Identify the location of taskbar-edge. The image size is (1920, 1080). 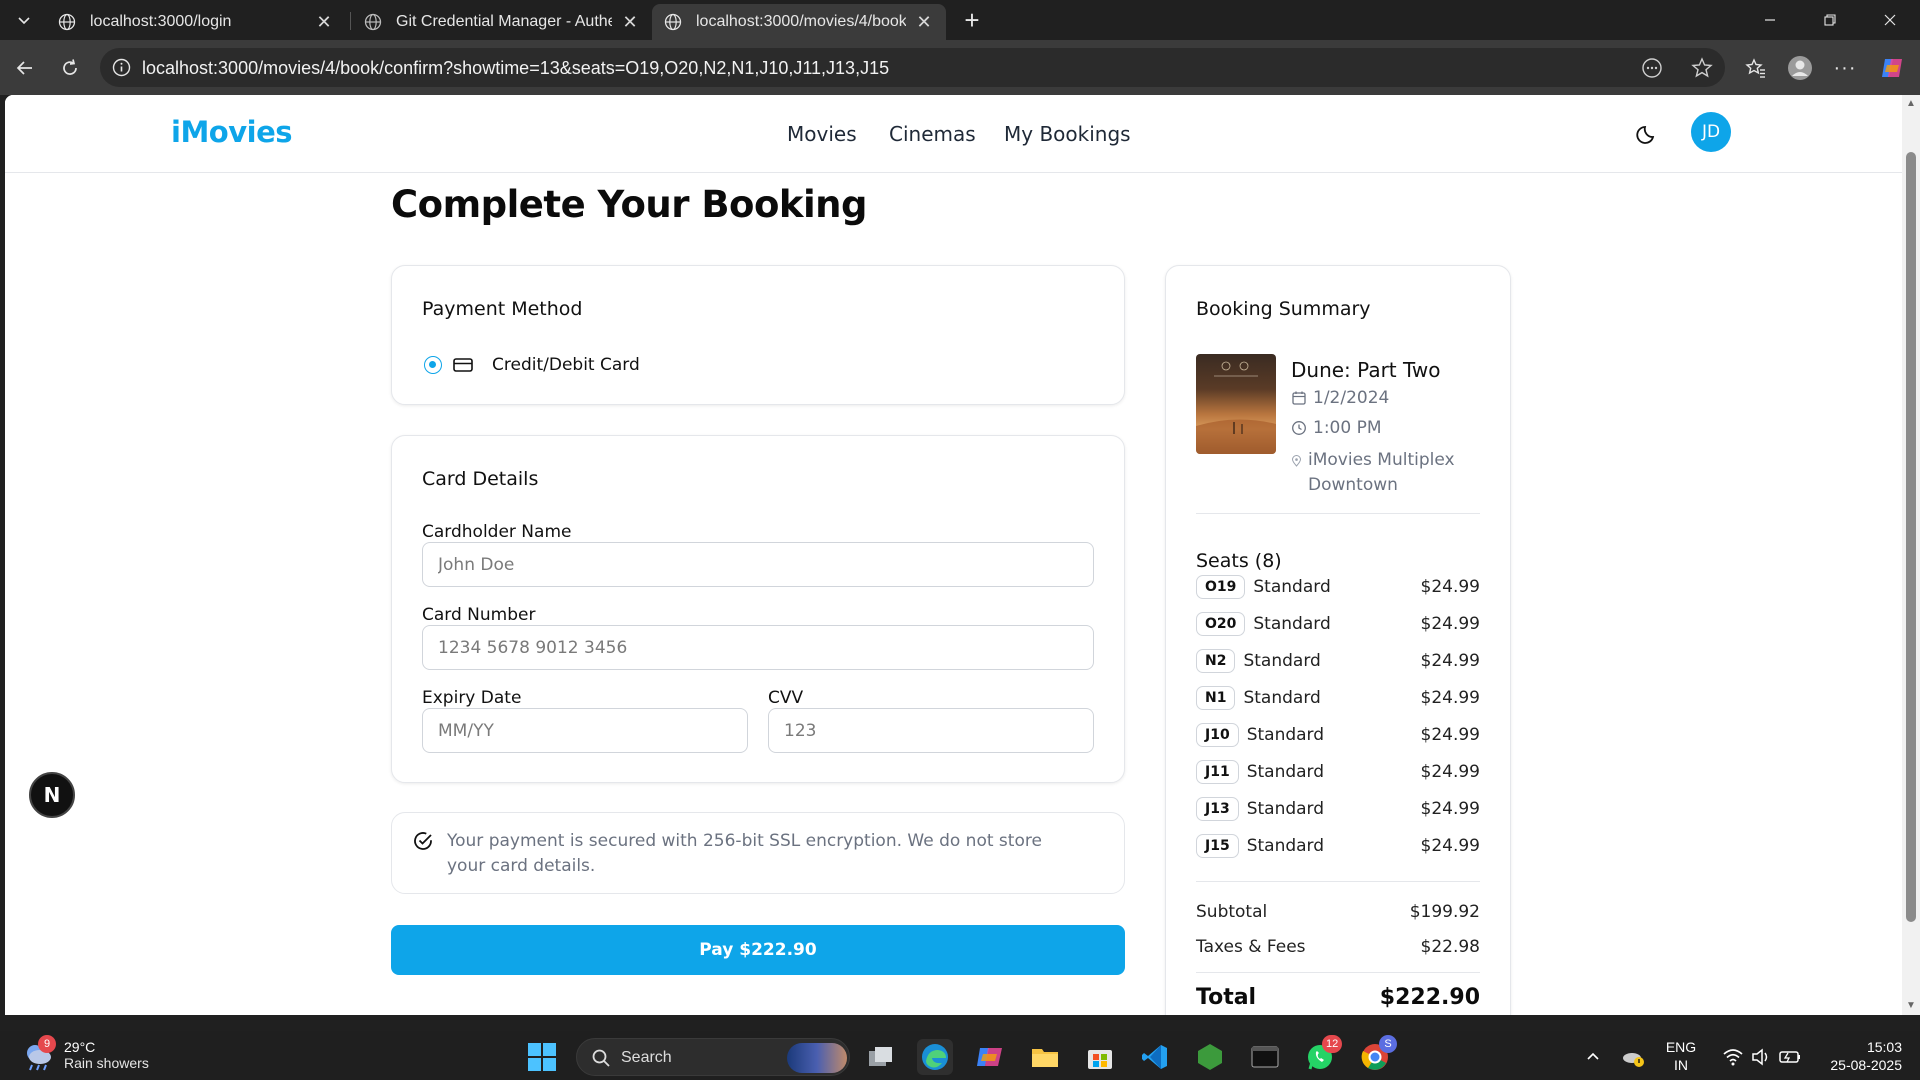
(935, 1057).